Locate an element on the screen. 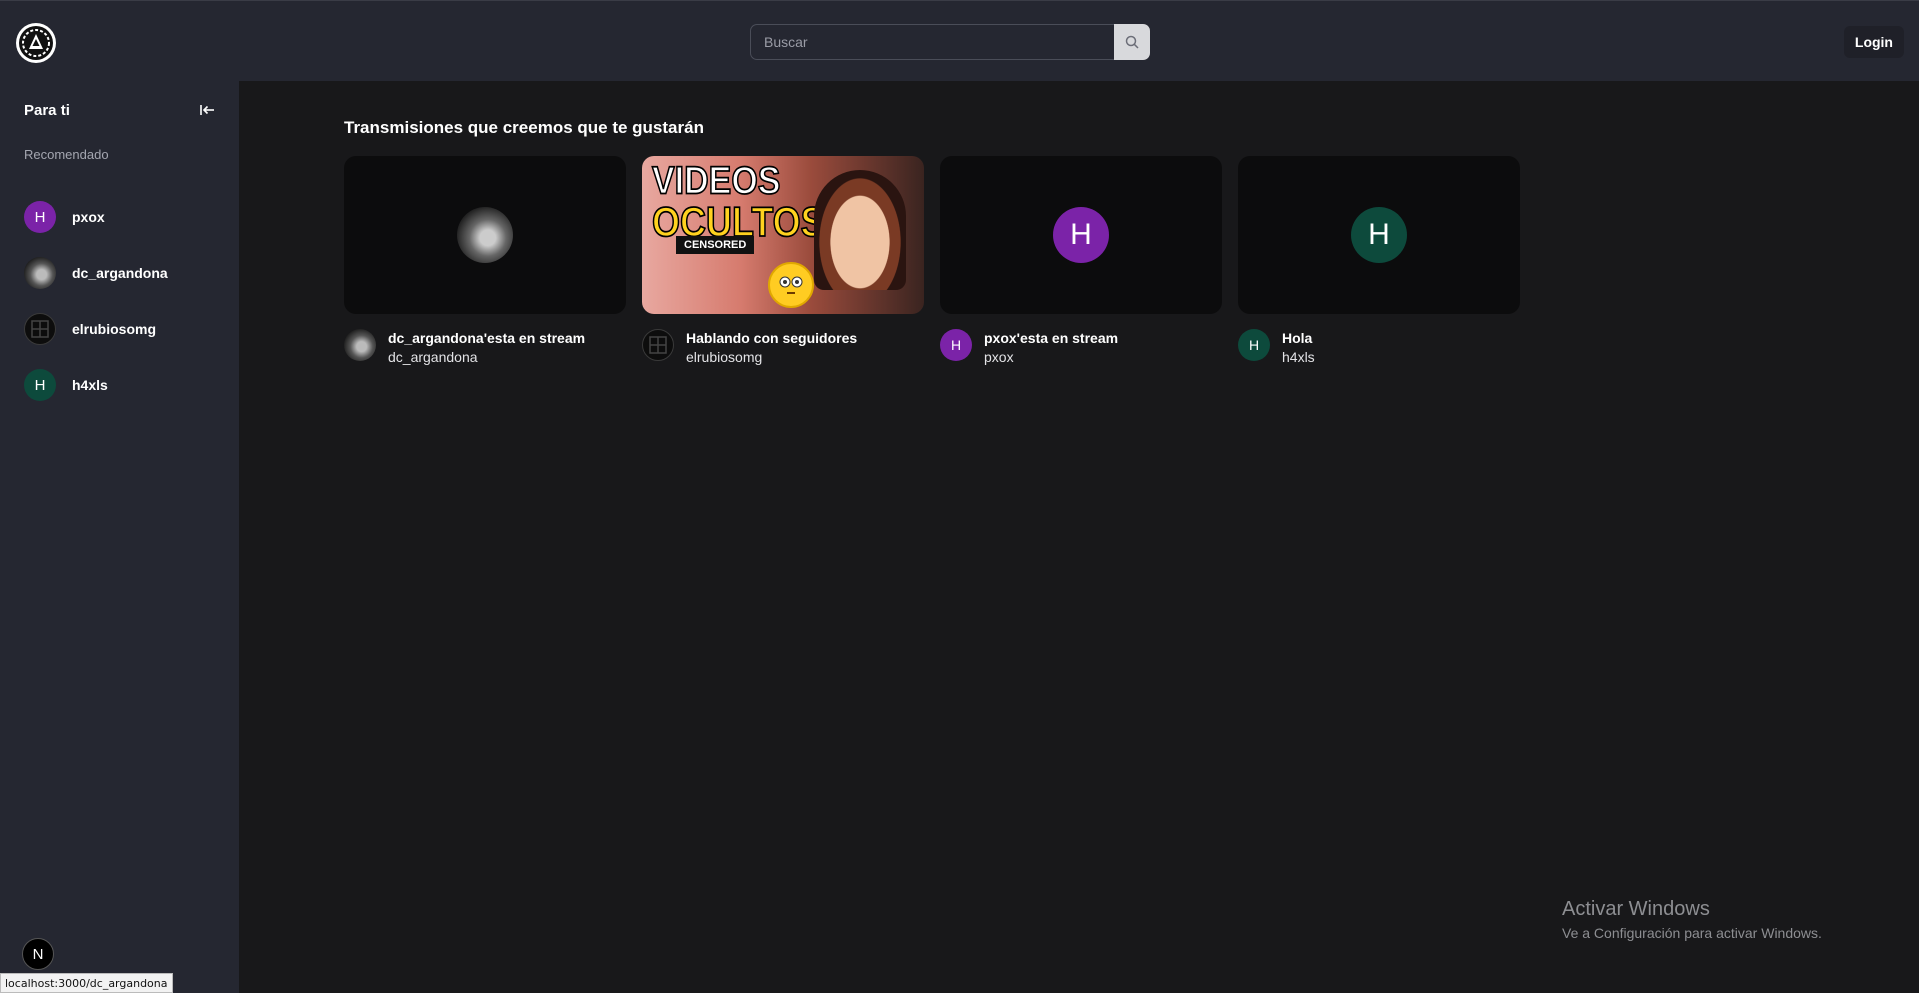 The image size is (1919, 993). stream-card-h4xls: H H Hola h4xls is located at coordinates (1379, 261).